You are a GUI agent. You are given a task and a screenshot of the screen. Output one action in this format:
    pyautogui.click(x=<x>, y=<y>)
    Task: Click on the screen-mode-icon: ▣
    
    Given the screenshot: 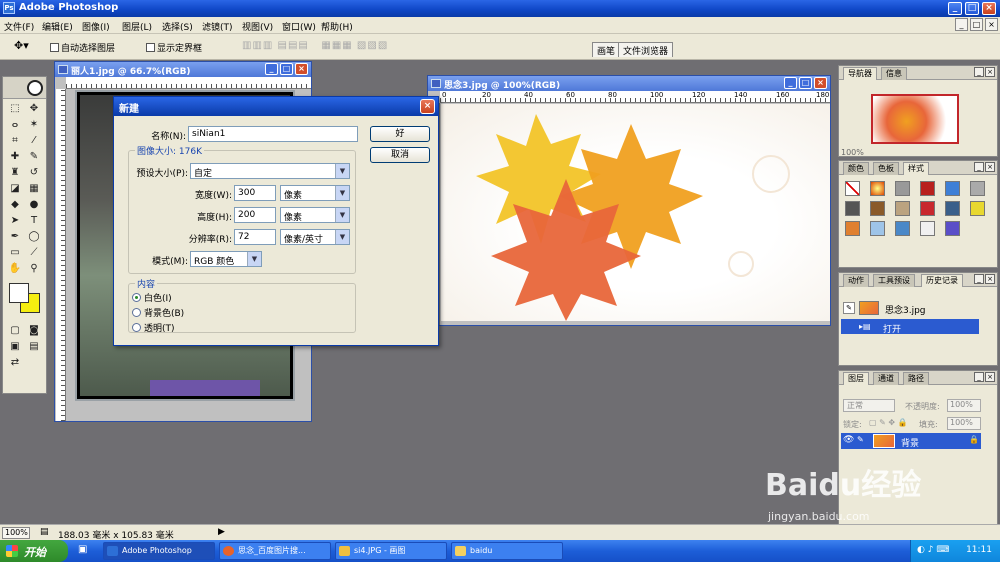 What is the action you would take?
    pyautogui.click(x=15, y=347)
    